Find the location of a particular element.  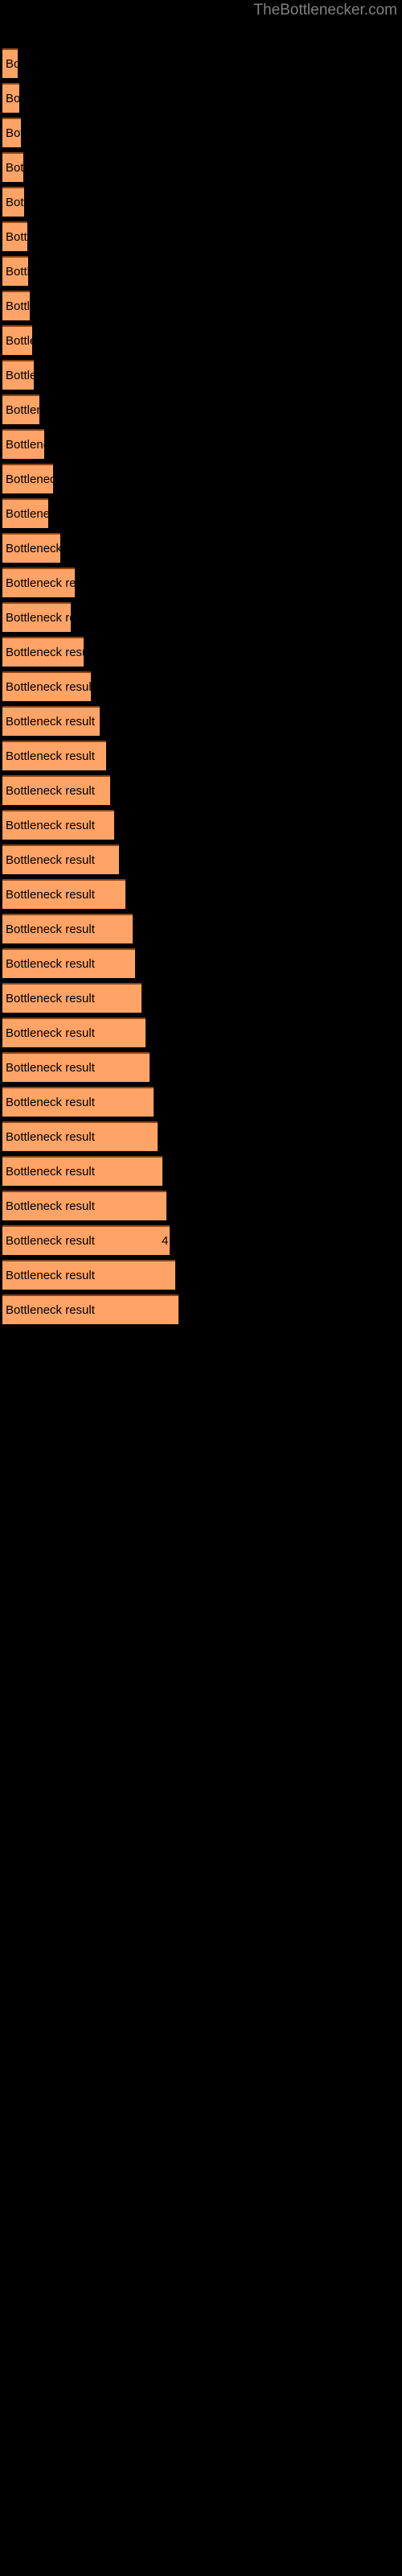

bar-clip: Bottleneck result 4 is located at coordinates (86, 1240).